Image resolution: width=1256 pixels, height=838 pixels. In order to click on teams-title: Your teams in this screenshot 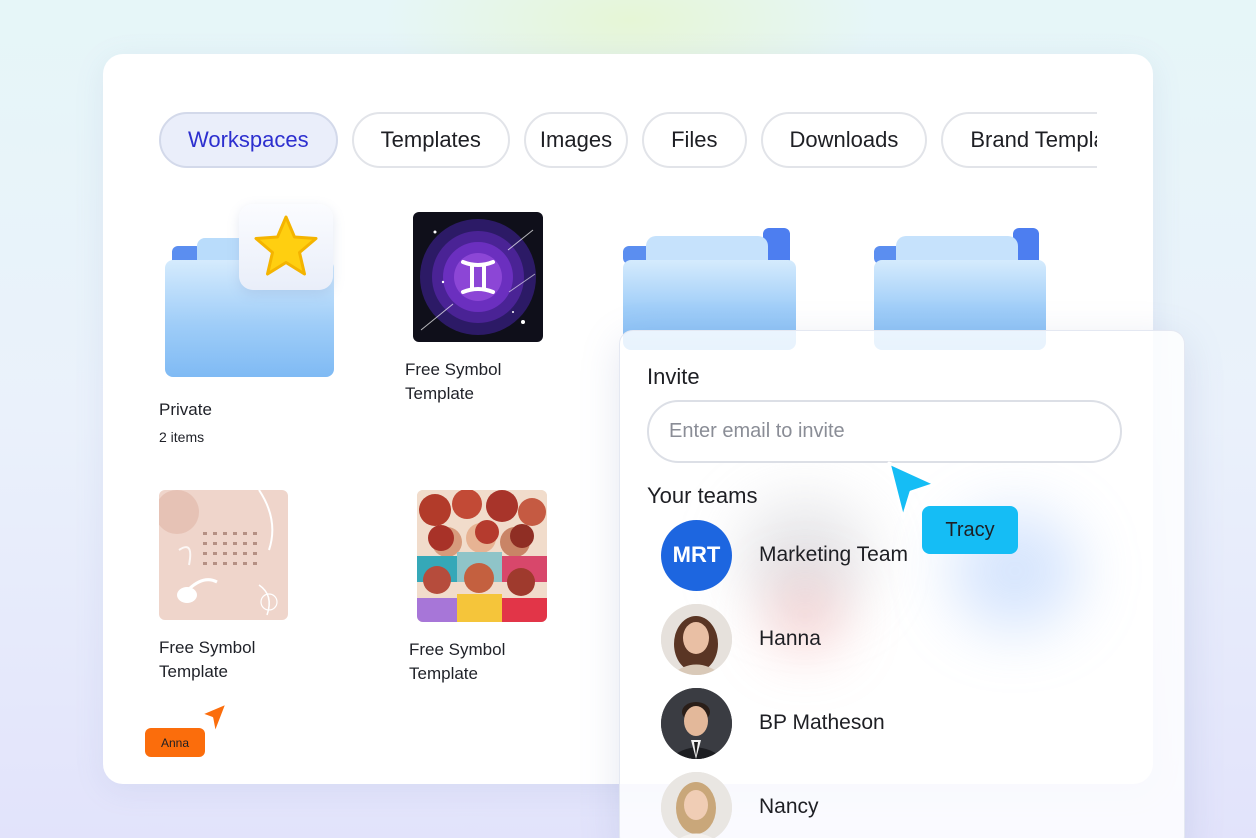, I will do `click(702, 495)`.